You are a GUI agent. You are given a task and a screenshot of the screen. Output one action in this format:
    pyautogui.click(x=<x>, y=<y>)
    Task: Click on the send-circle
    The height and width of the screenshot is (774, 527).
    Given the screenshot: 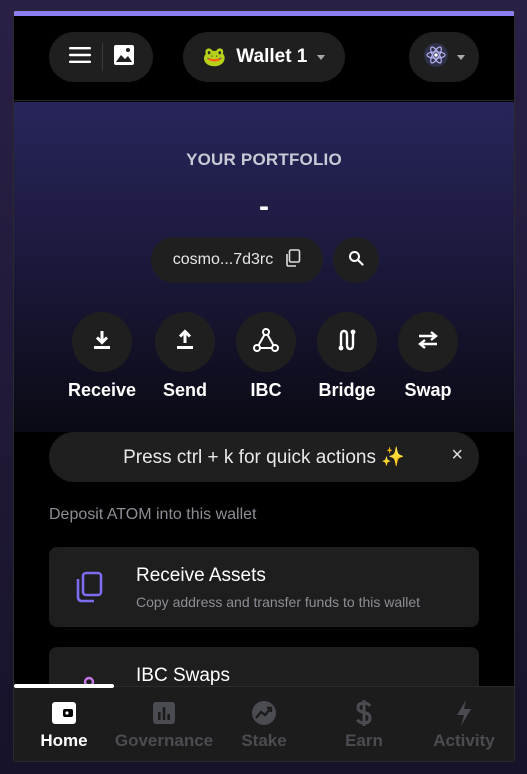 What is the action you would take?
    pyautogui.click(x=185, y=342)
    